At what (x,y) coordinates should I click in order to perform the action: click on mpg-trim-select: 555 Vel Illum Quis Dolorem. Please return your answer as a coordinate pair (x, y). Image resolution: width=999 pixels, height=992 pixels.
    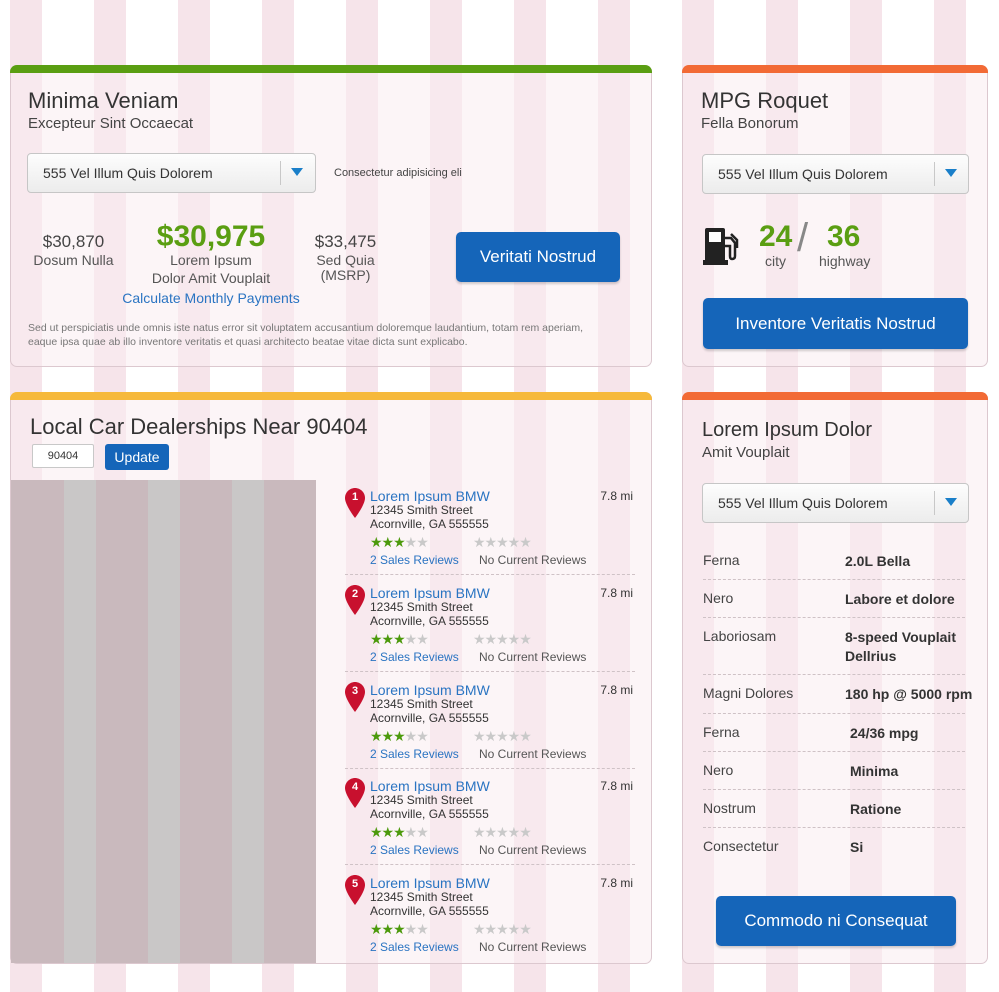
    Looking at the image, I should click on (835, 174).